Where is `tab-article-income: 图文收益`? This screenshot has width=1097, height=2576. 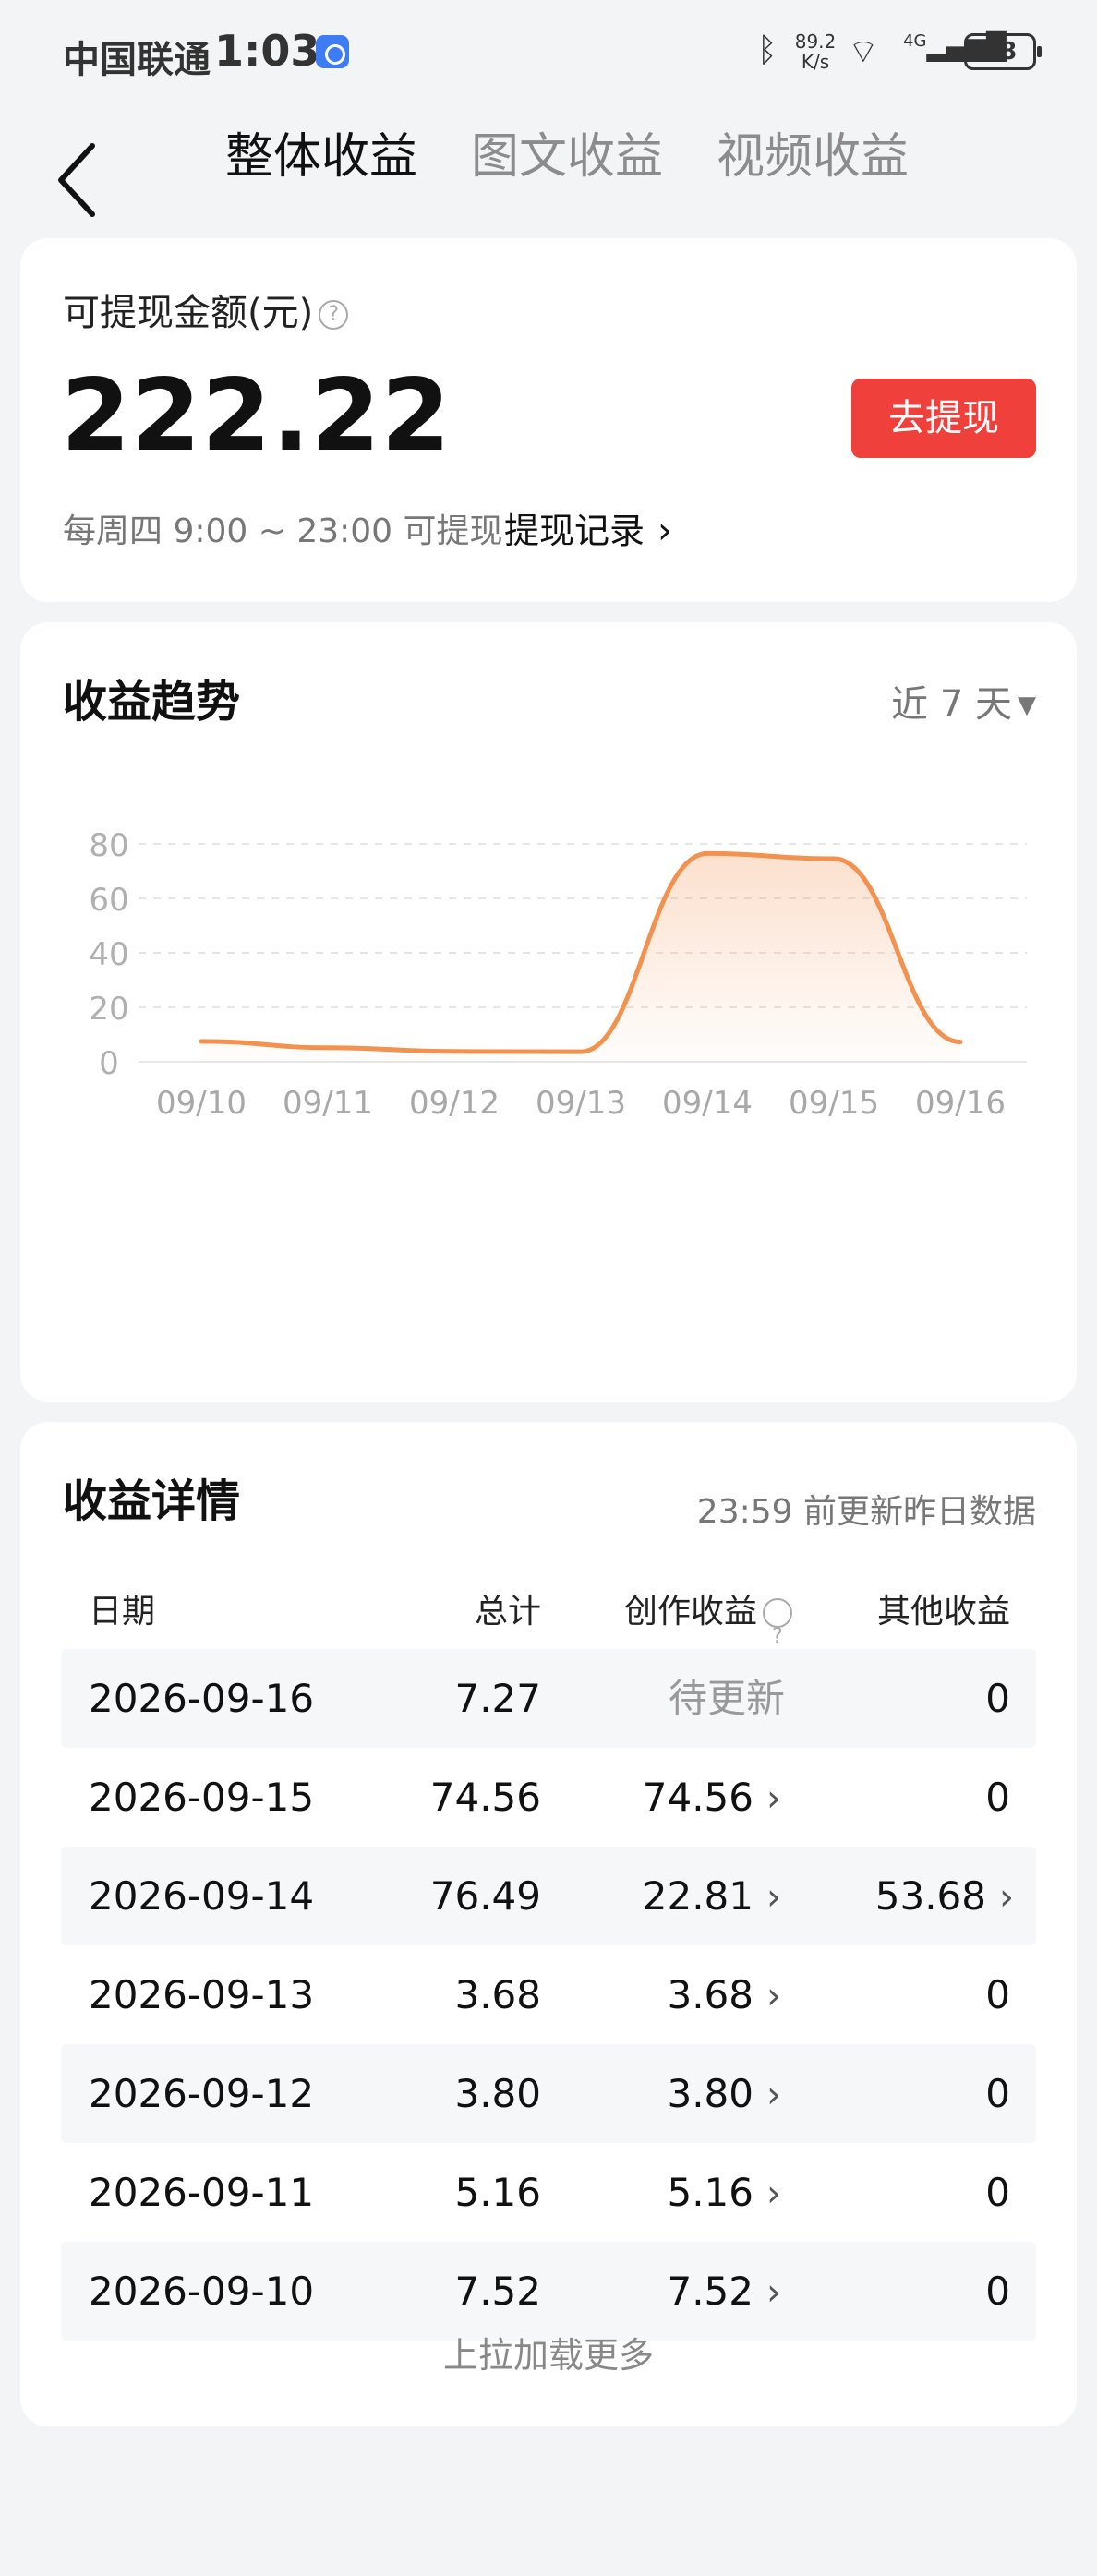
tab-article-income: 图文收益 is located at coordinates (567, 157).